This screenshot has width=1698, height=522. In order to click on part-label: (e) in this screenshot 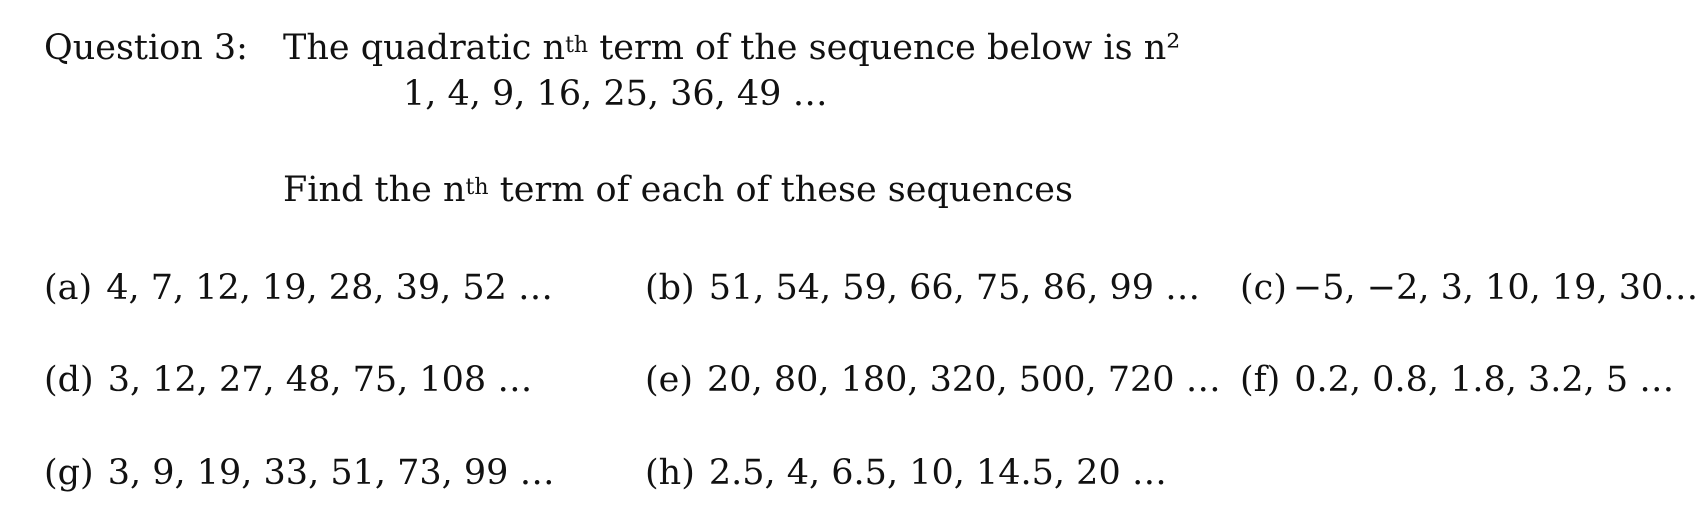, I will do `click(669, 380)`.